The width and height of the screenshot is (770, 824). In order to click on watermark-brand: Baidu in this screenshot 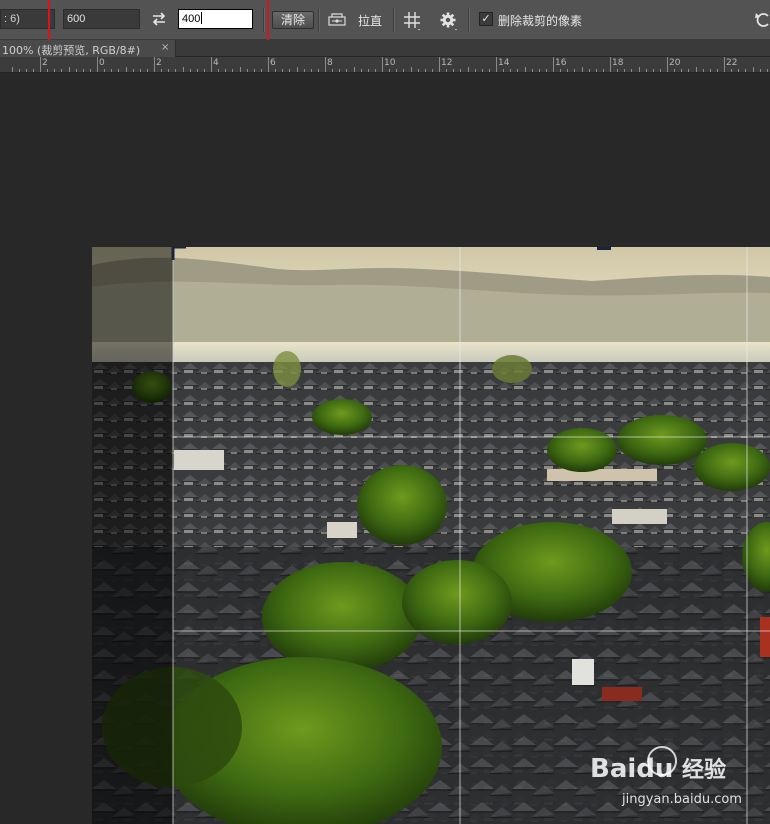, I will do `click(631, 769)`.